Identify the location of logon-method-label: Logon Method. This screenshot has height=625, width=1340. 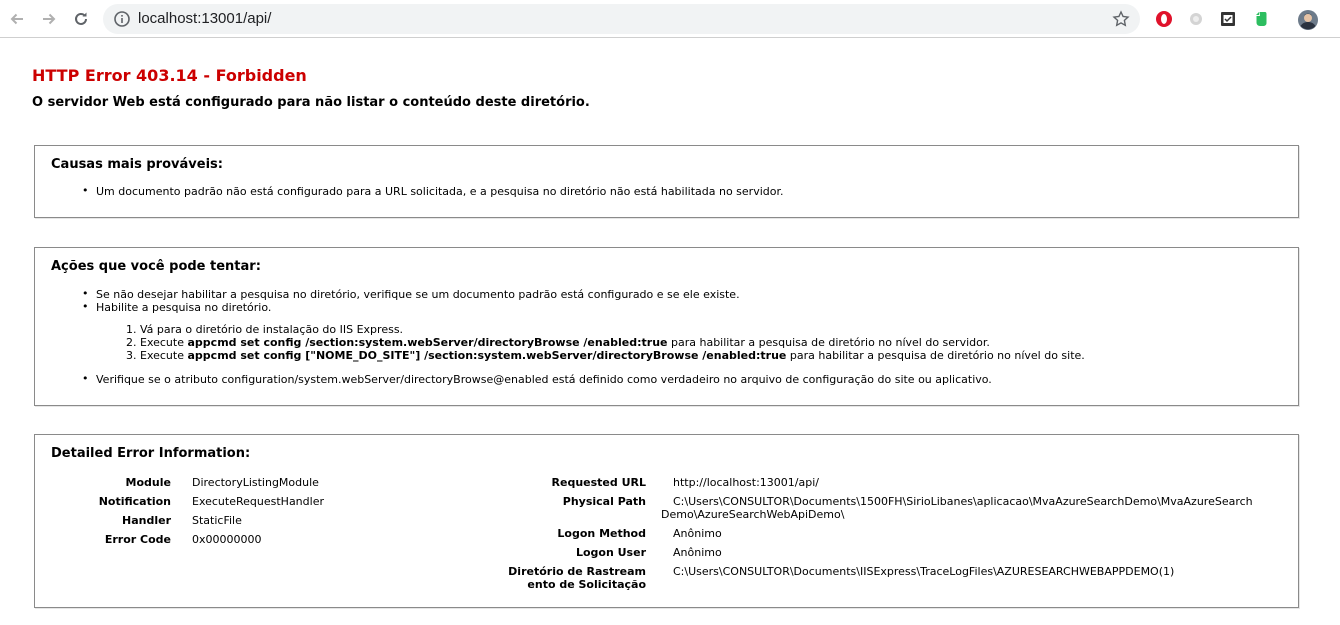
(601, 533).